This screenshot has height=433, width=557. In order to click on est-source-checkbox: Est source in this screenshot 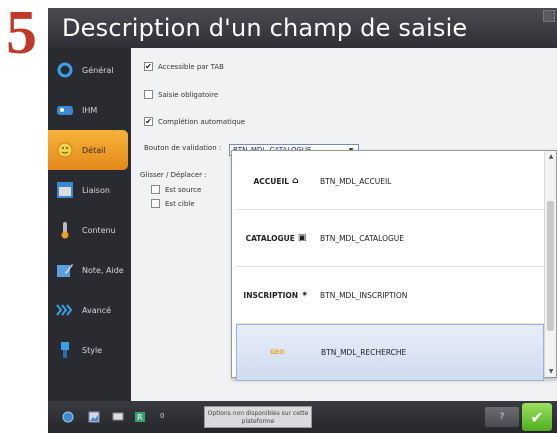, I will do `click(176, 189)`.